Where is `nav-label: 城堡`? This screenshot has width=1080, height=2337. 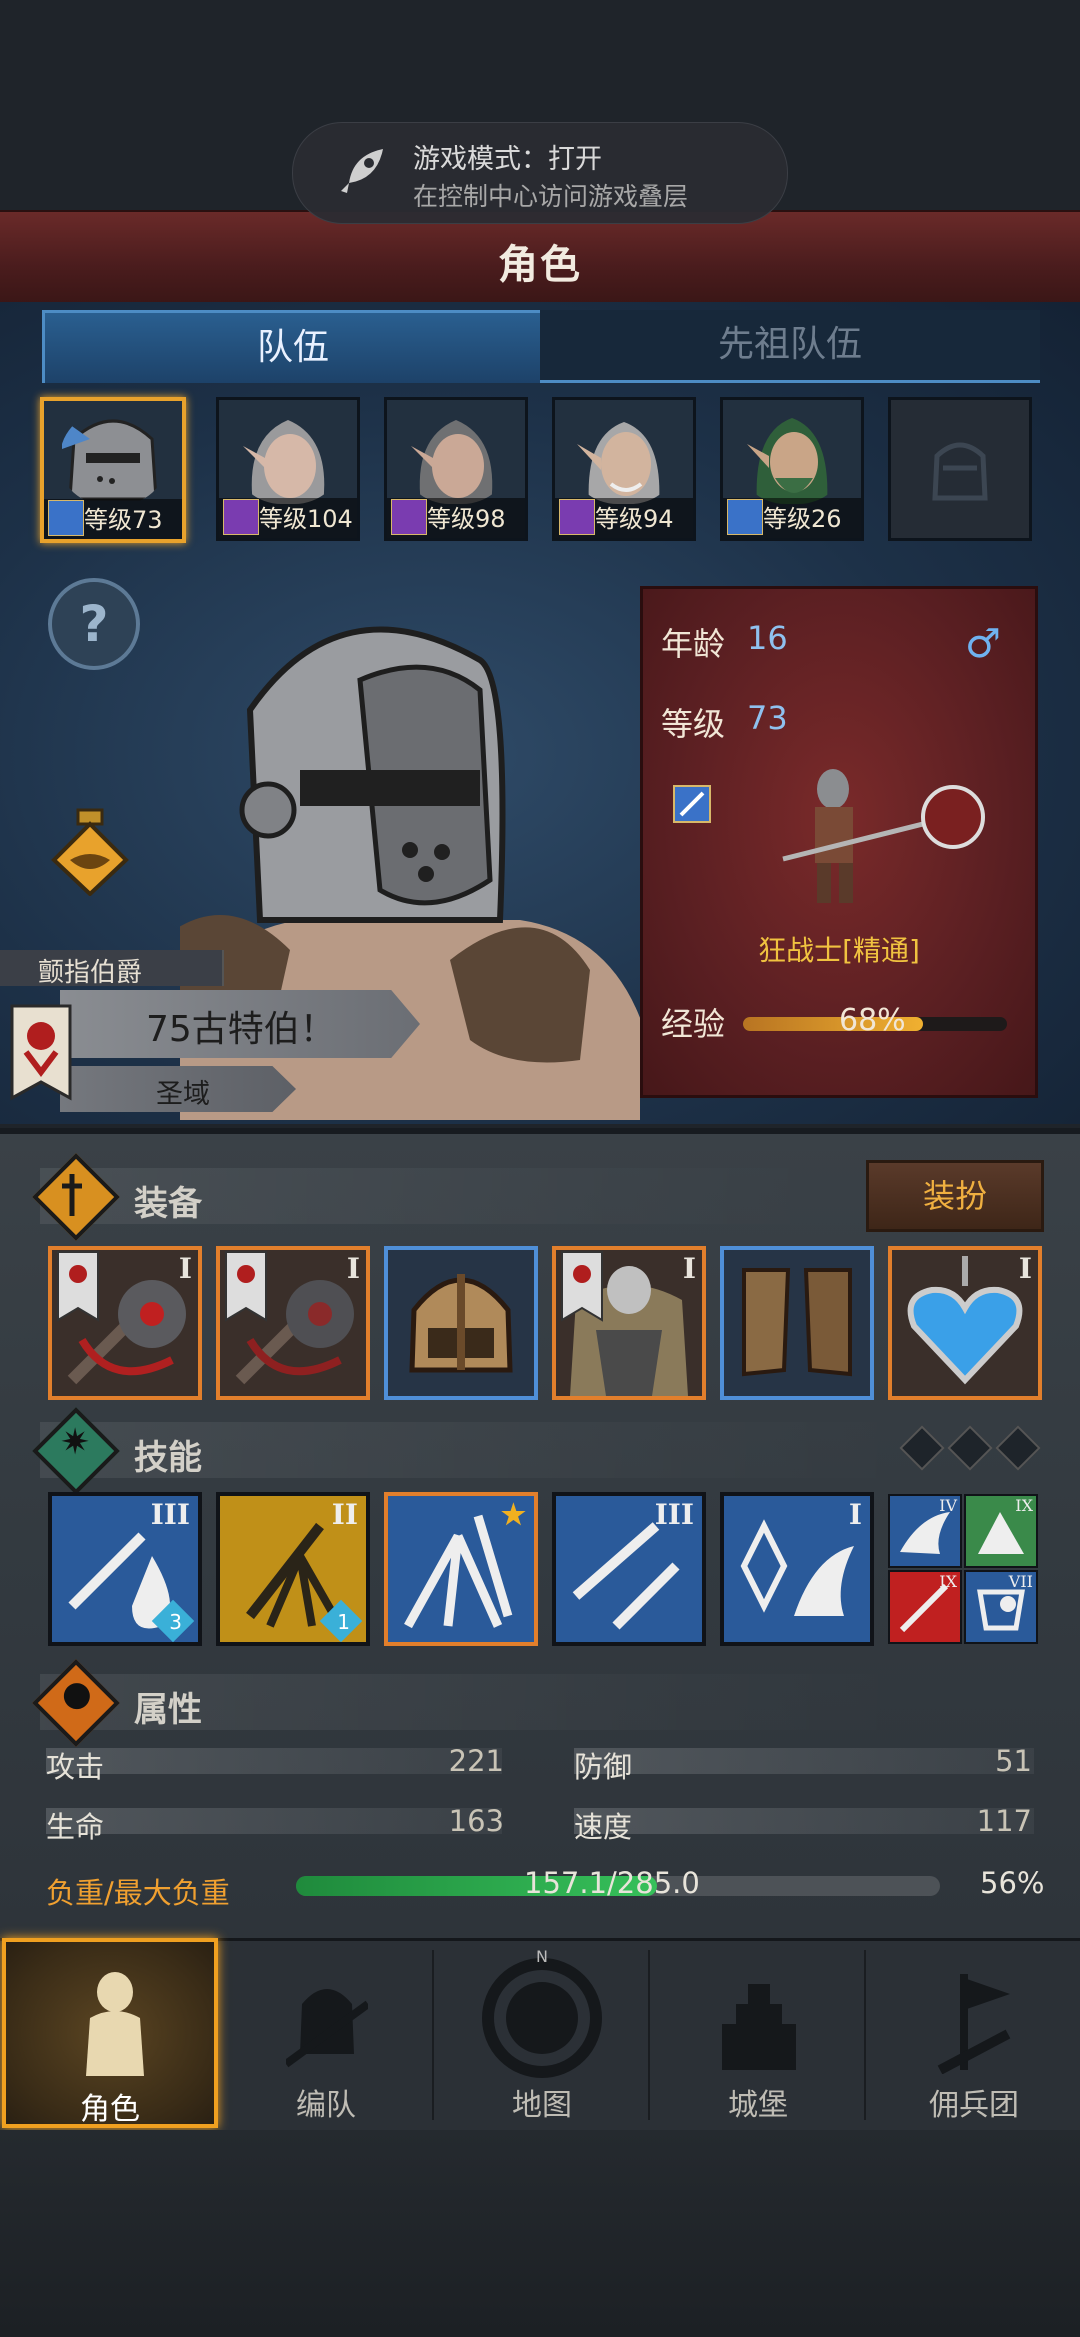 nav-label: 城堡 is located at coordinates (758, 2105).